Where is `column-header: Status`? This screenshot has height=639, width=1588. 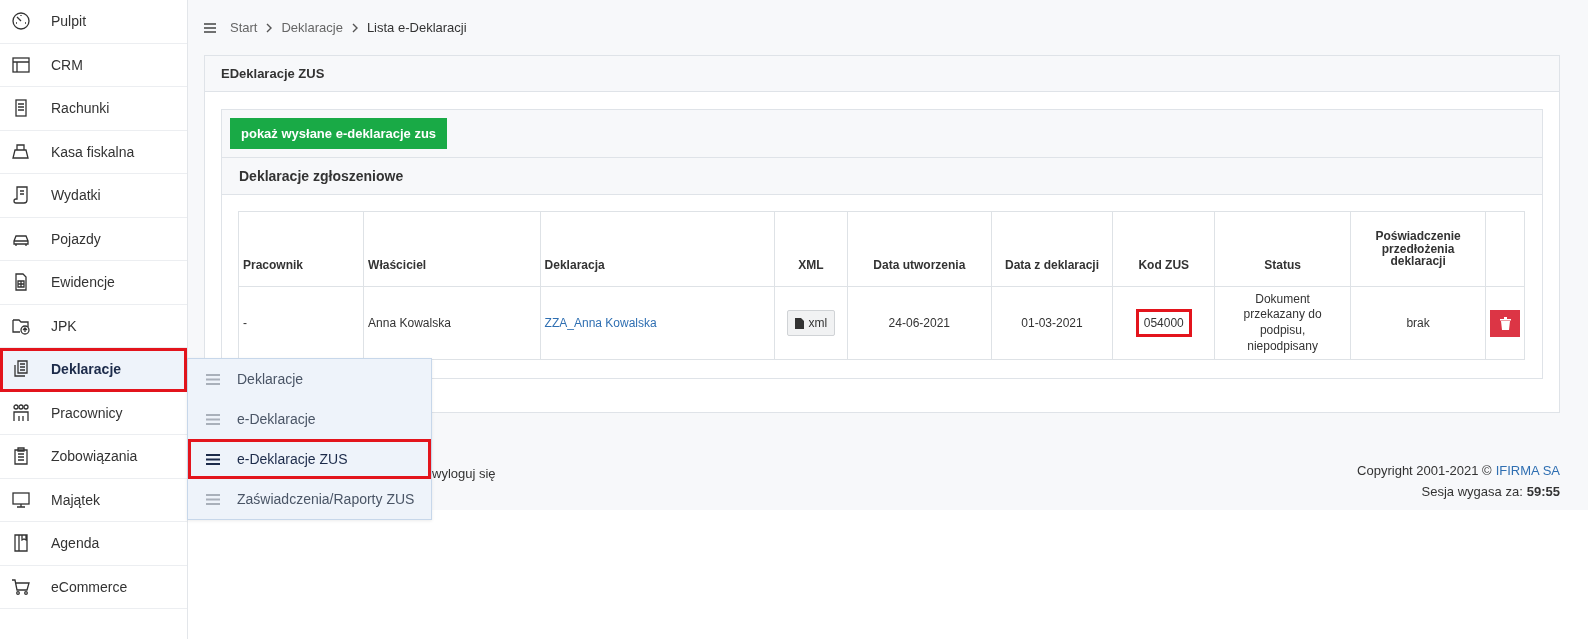
column-header: Status is located at coordinates (1282, 249).